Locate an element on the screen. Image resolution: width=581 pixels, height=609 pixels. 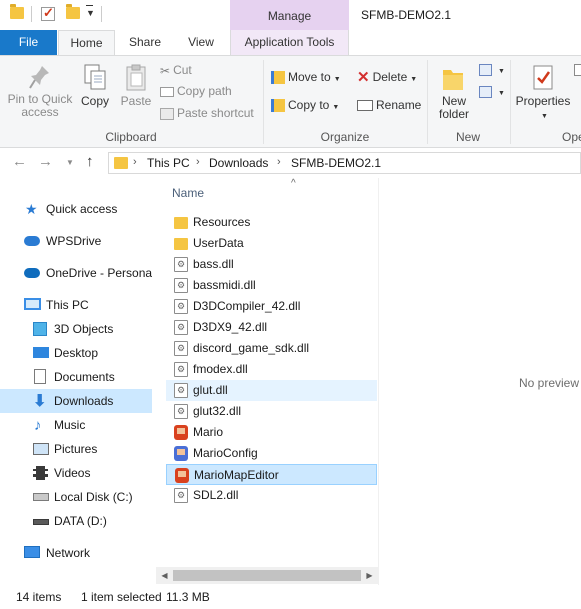
new-folder-quick-icon is located at coordinates (73, 11).